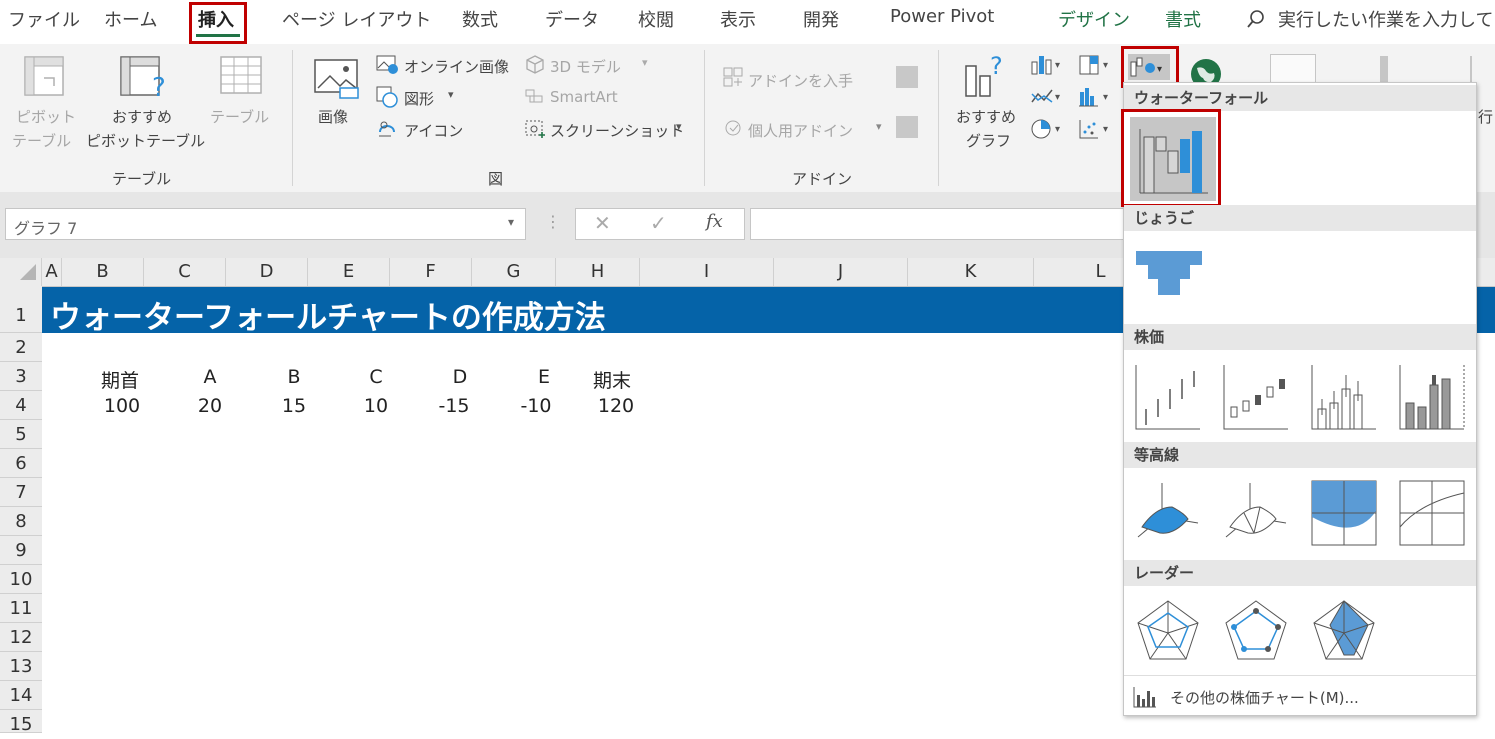 This screenshot has height=739, width=1495. Describe the element at coordinates (1385, 19) in the screenshot. I see `tell-me-box: 実行したい作業を入力して` at that location.